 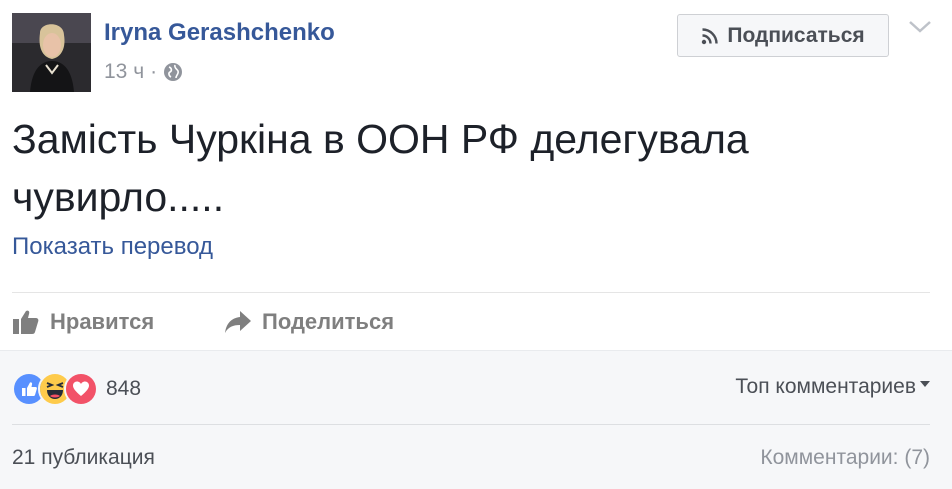 I want to click on author-name: Iryna Gerashchenko, so click(x=219, y=33).